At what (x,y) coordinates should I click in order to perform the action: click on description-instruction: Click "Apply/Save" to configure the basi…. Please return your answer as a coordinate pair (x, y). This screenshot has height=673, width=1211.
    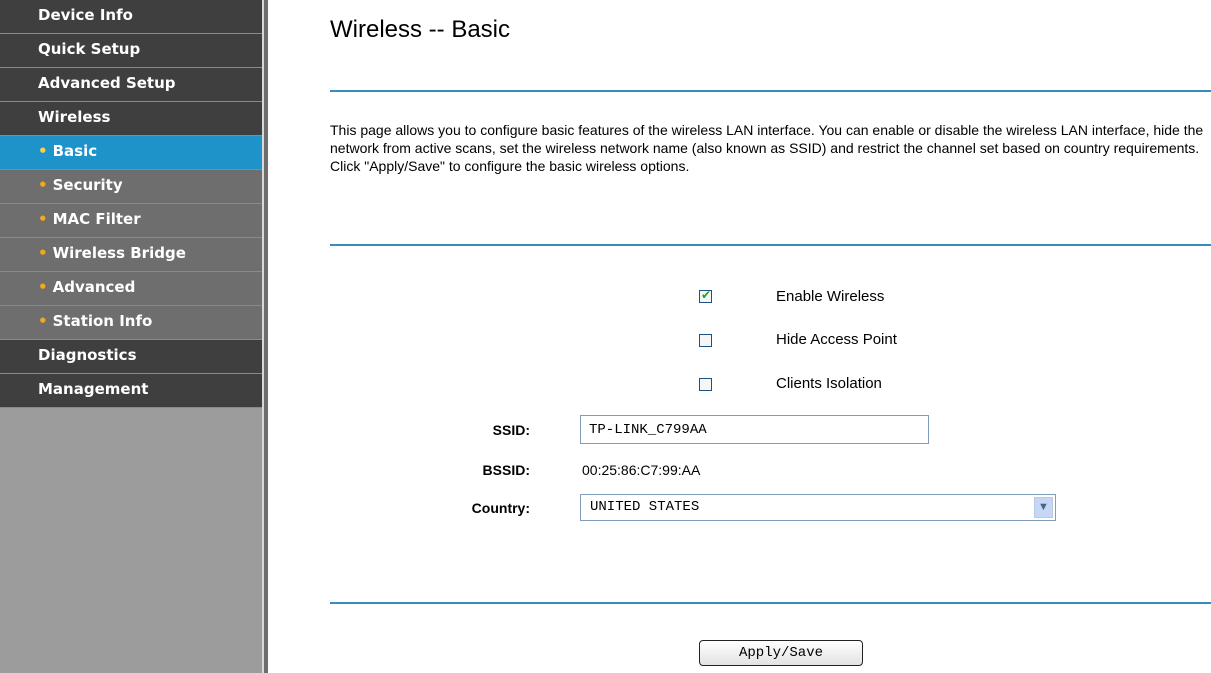
    Looking at the image, I should click on (510, 166).